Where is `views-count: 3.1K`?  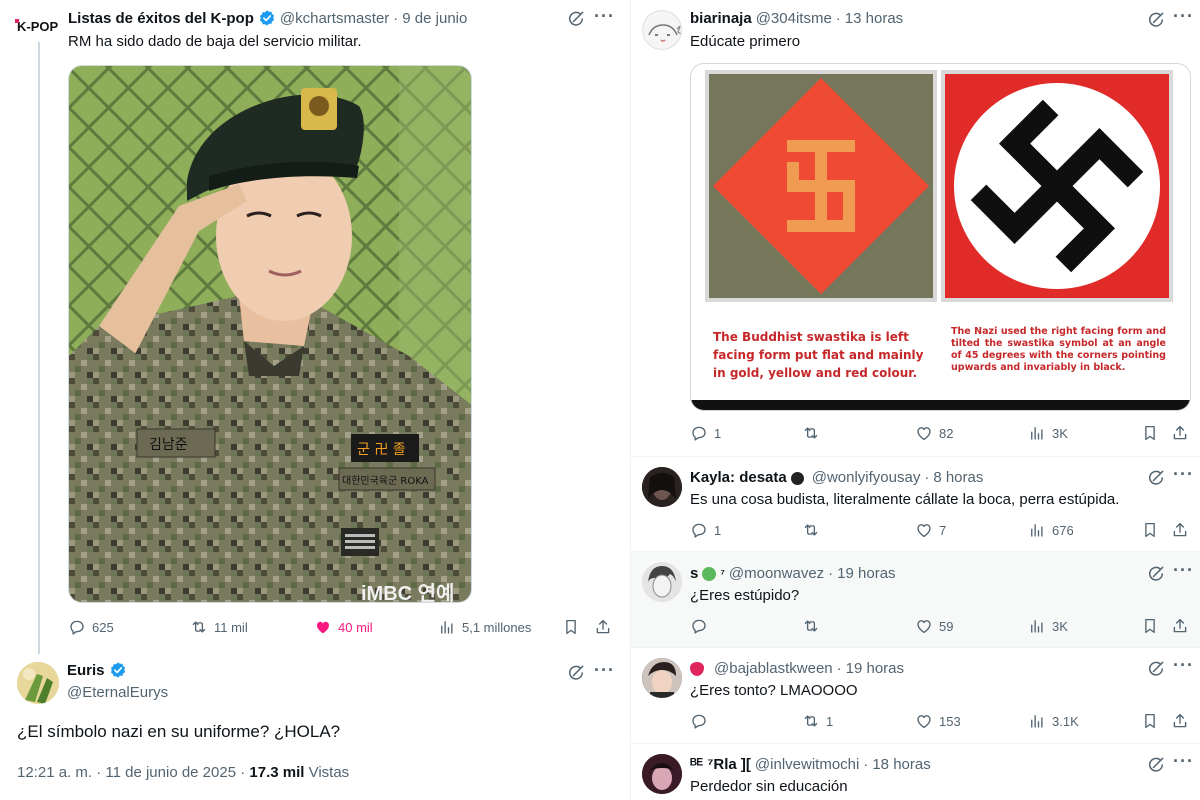 views-count: 3.1K is located at coordinates (1065, 721).